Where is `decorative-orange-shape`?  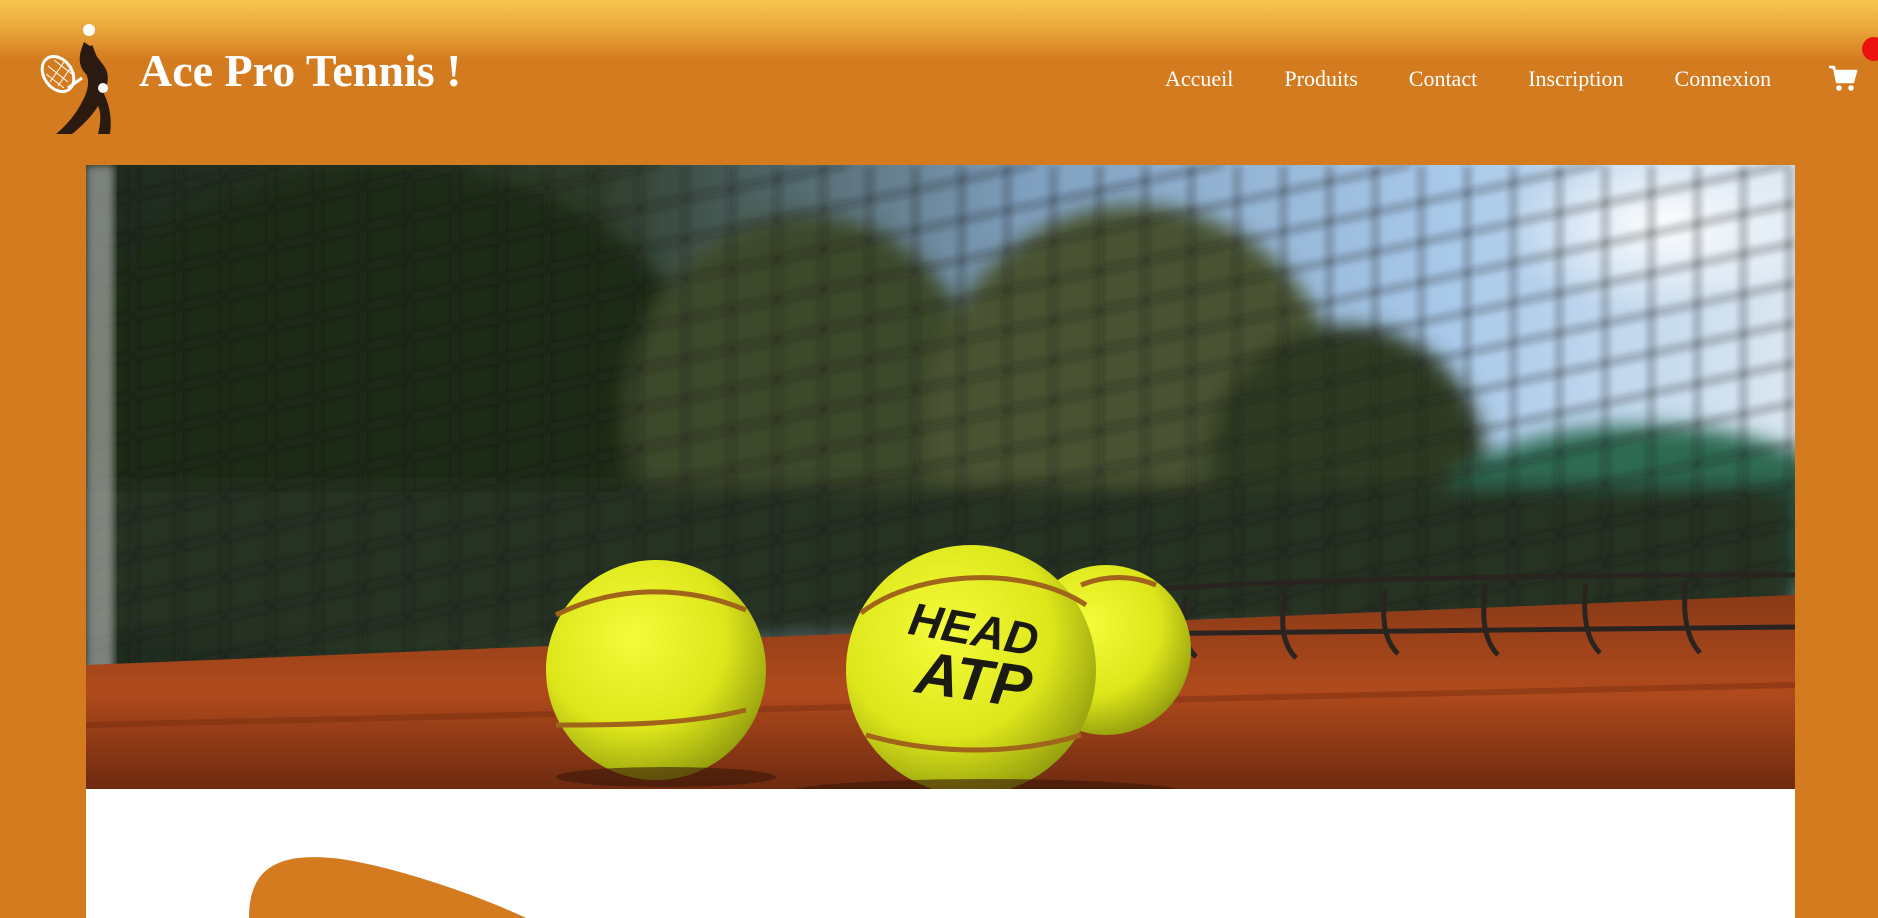
decorative-orange-shape is located at coordinates (387, 887).